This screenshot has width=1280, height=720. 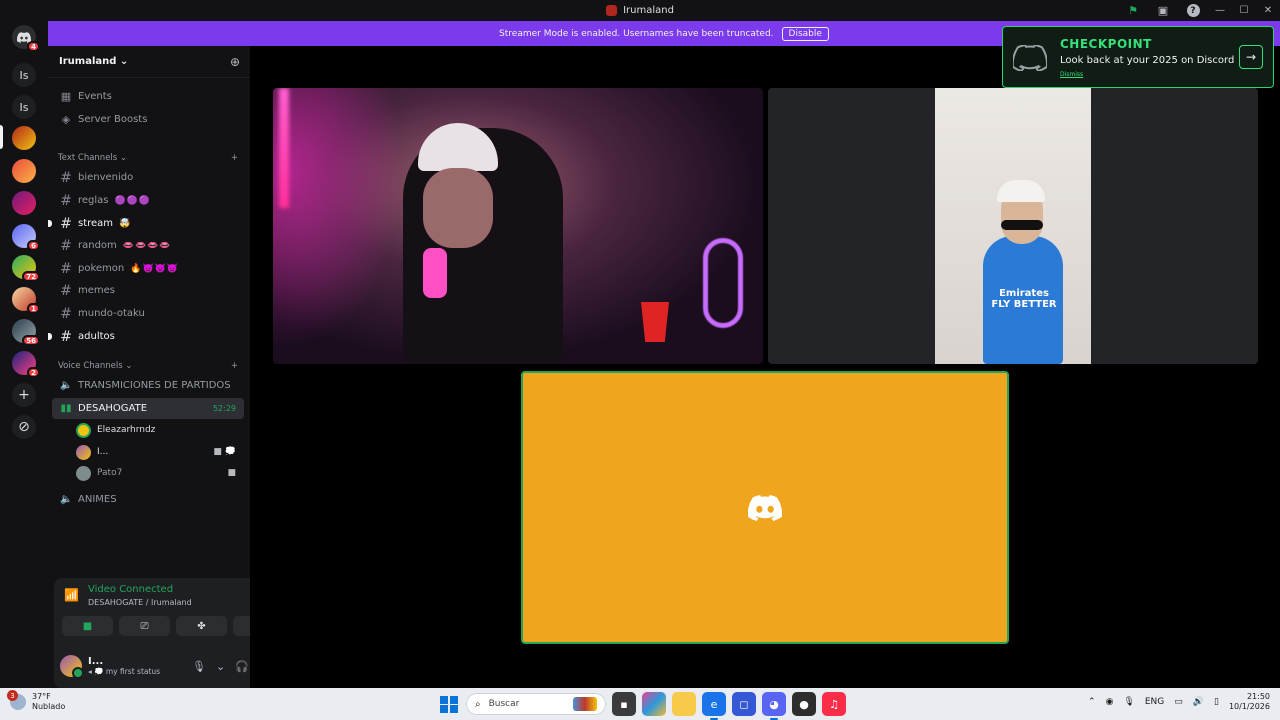 I want to click on clock: 21:50 10/1/2026, so click(x=1249, y=702).